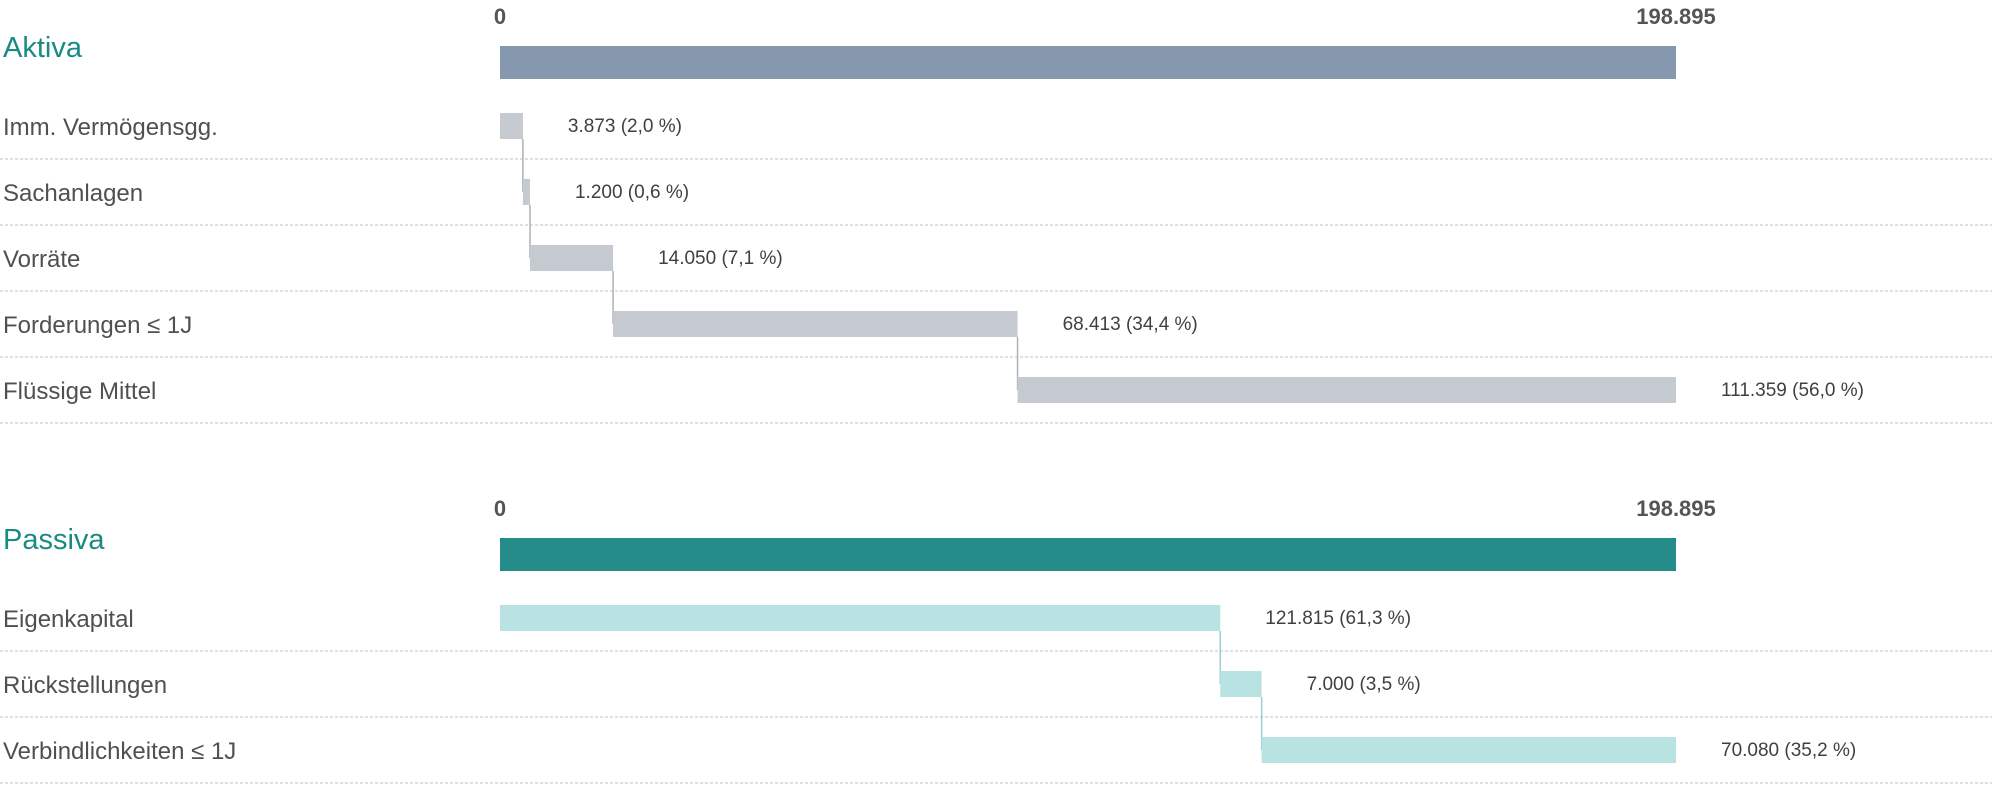  Describe the element at coordinates (1676, 508) in the screenshot. I see `passiva-axis-max-label: 198.895` at that location.